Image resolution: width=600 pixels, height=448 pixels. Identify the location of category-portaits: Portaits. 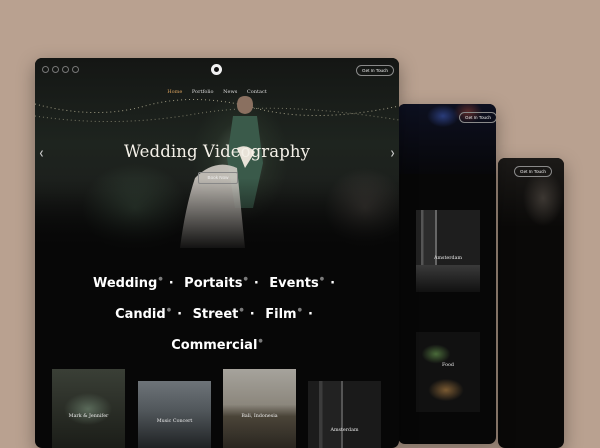
(213, 283).